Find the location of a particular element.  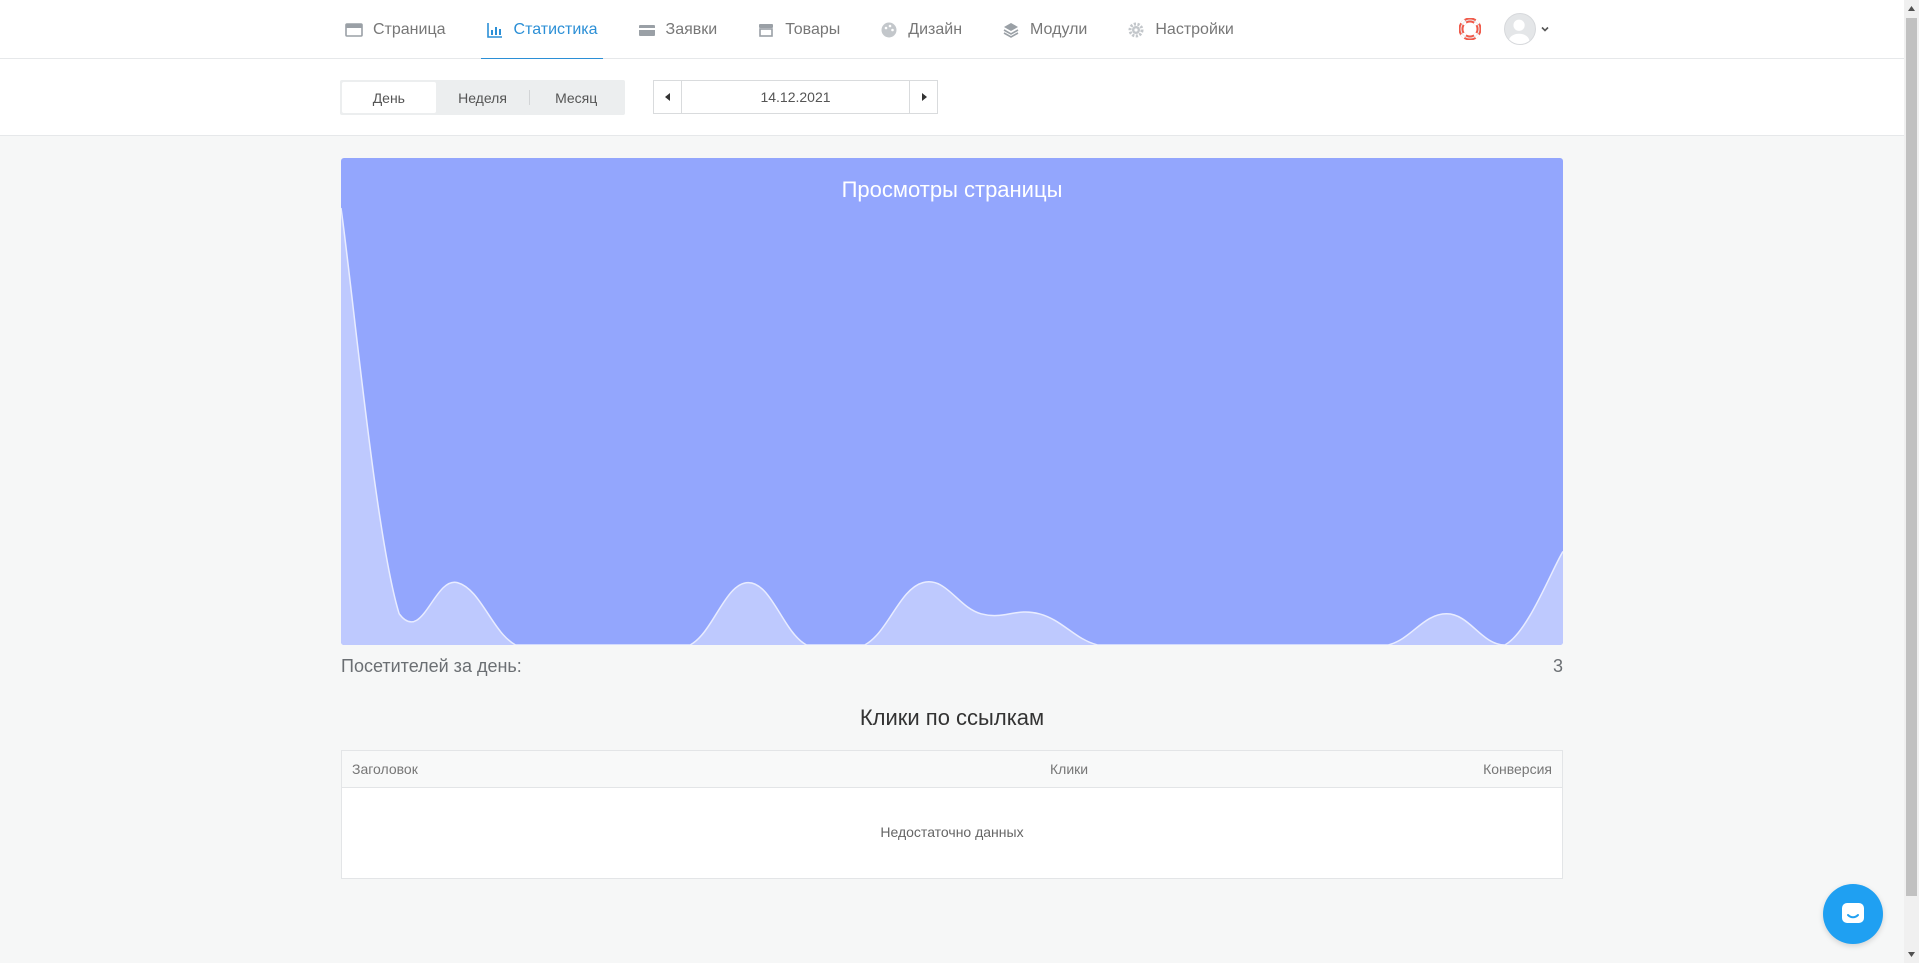

period-day: День is located at coordinates (389, 97).